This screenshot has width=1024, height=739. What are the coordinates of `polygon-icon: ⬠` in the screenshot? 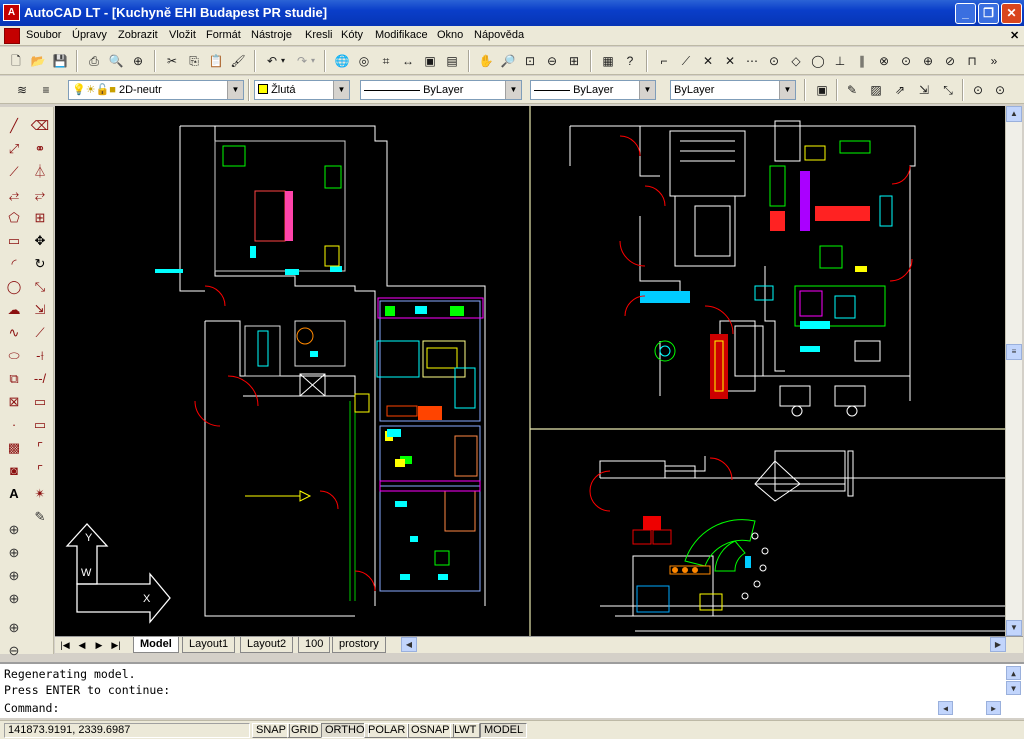 It's located at (14, 218).